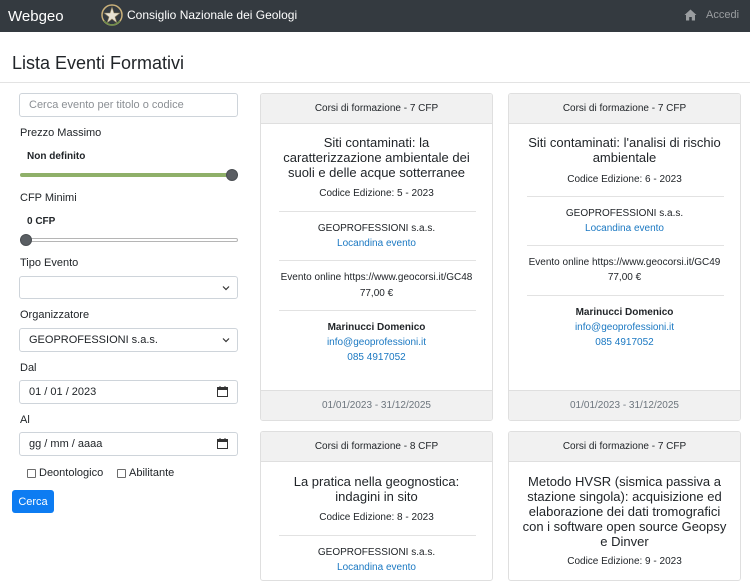 The width and height of the screenshot is (750, 581). I want to click on brand-link: Webgeo, so click(36, 16).